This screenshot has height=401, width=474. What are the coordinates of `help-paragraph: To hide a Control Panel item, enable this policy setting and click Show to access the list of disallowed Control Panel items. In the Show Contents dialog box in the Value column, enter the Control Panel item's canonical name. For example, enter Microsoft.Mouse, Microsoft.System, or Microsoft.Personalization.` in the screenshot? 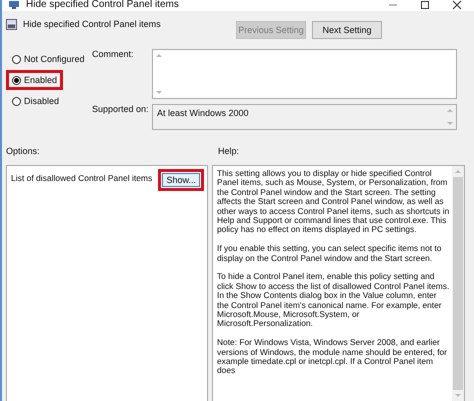 It's located at (333, 300).